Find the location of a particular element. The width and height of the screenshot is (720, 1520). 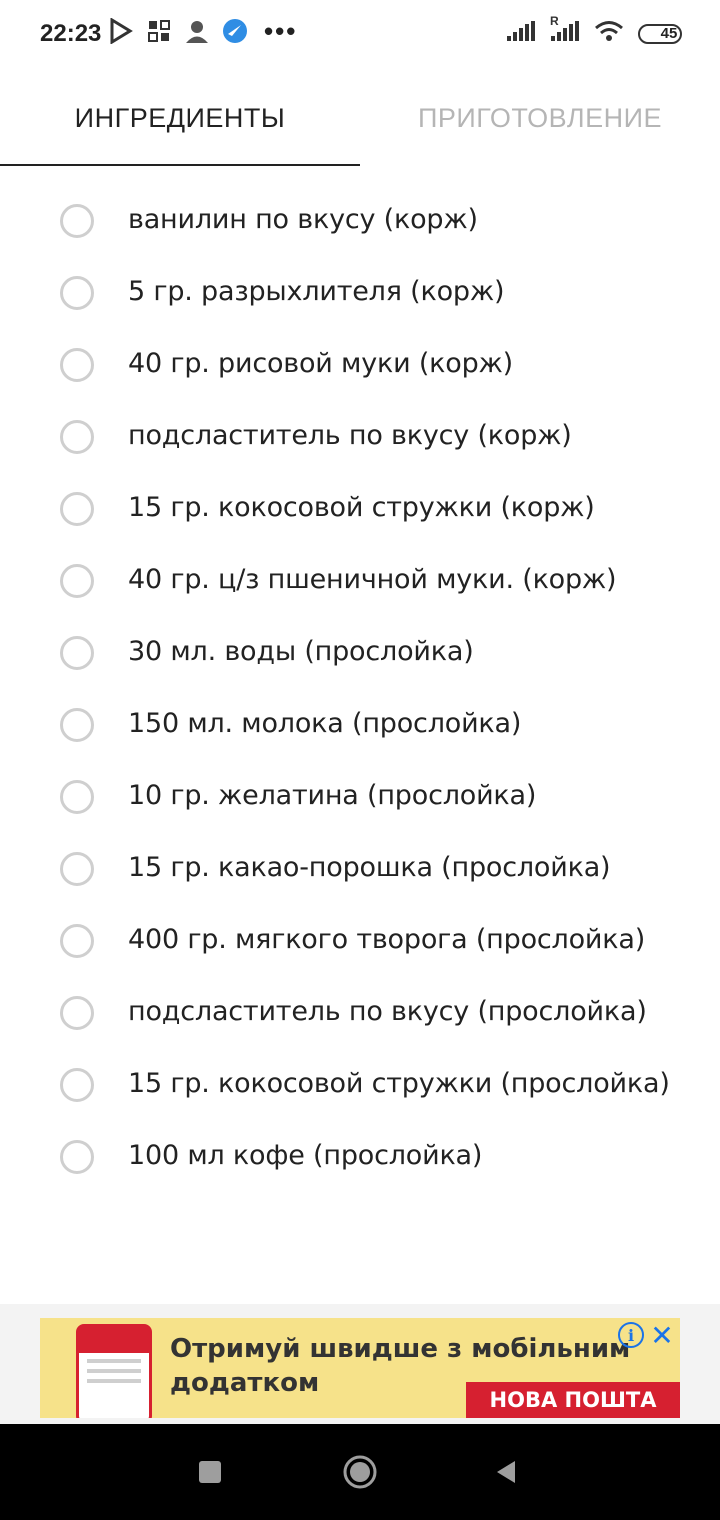

ingredient-item: 100 мл кофе (прослойка) is located at coordinates (360, 1156).